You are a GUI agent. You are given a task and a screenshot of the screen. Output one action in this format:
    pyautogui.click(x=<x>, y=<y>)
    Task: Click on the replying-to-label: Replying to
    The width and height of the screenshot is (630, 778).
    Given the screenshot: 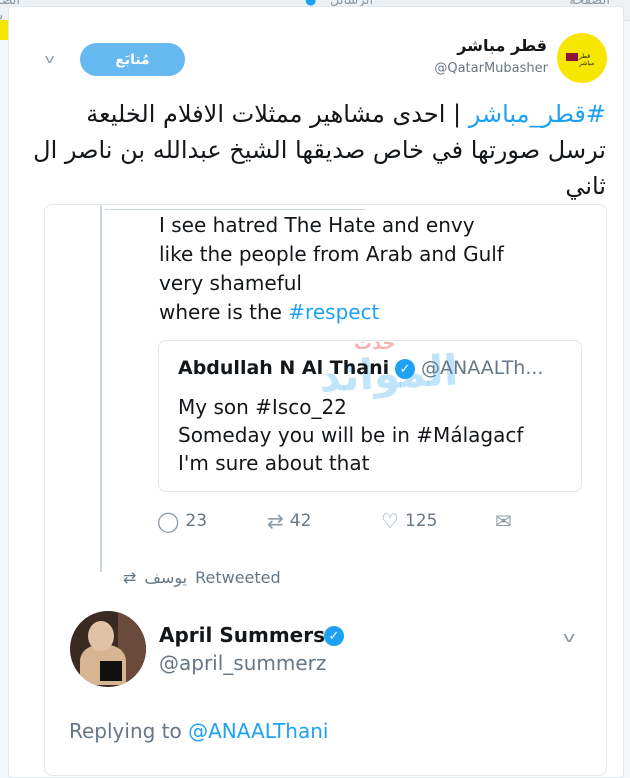 What is the action you would take?
    pyautogui.click(x=129, y=731)
    